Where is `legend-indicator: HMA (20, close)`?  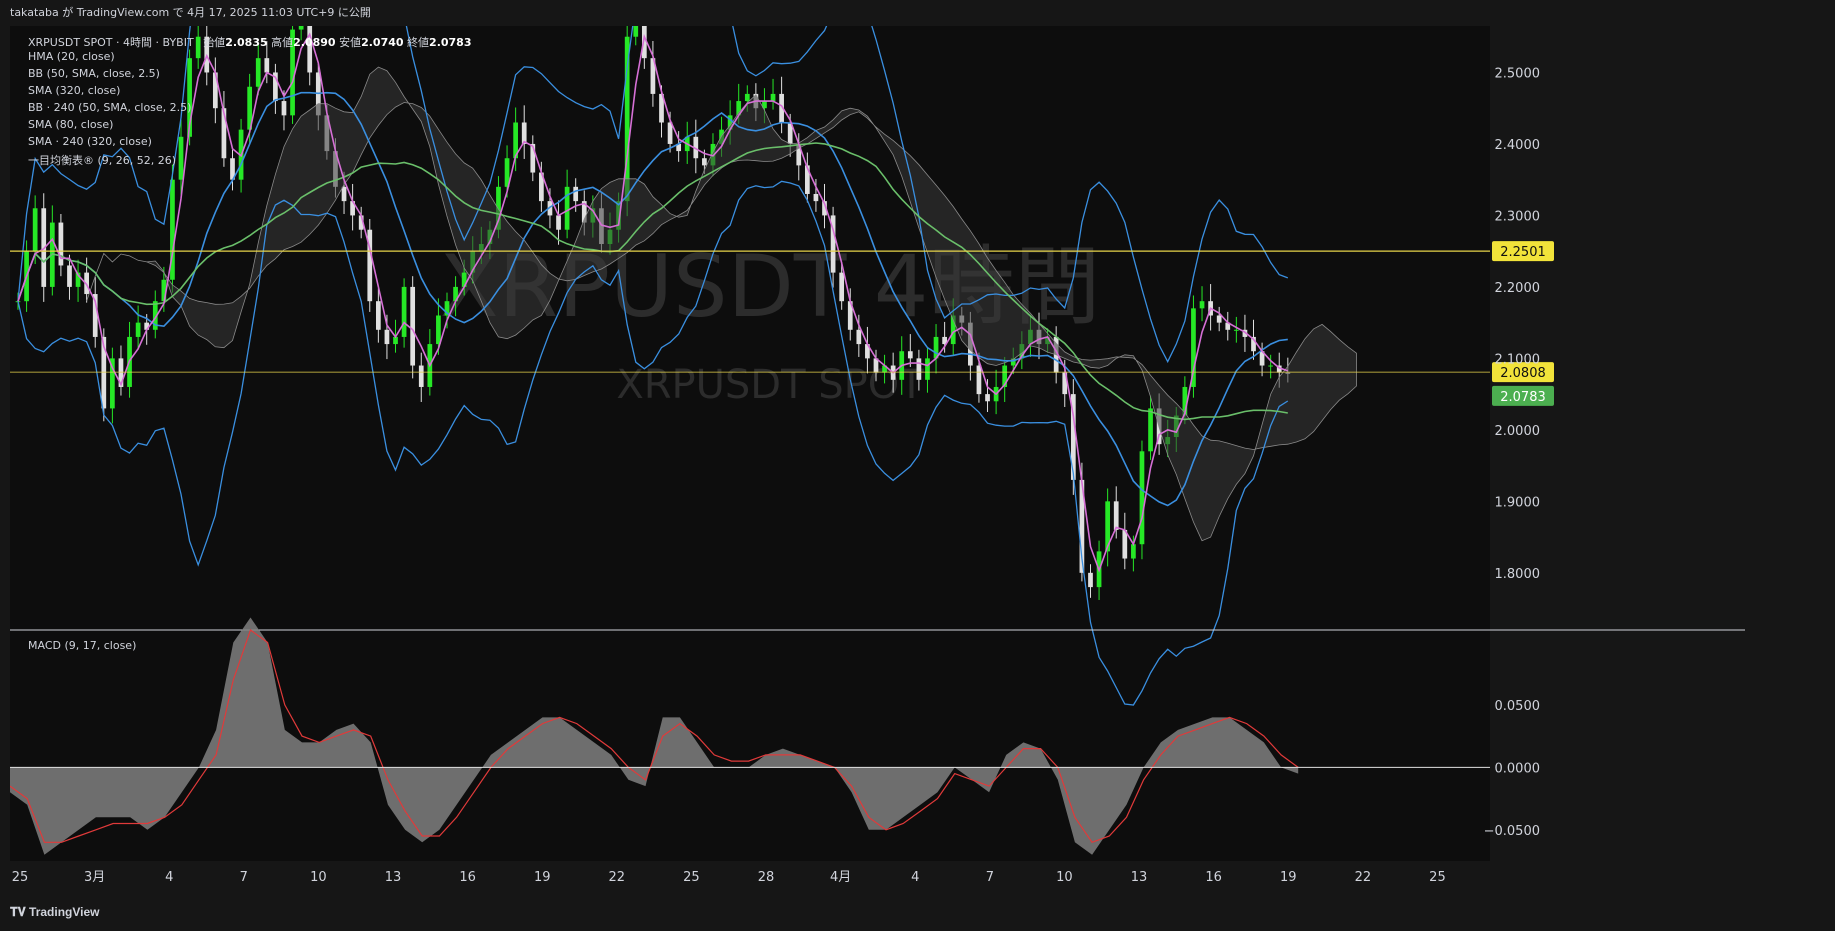 legend-indicator: HMA (20, close) is located at coordinates (71, 56).